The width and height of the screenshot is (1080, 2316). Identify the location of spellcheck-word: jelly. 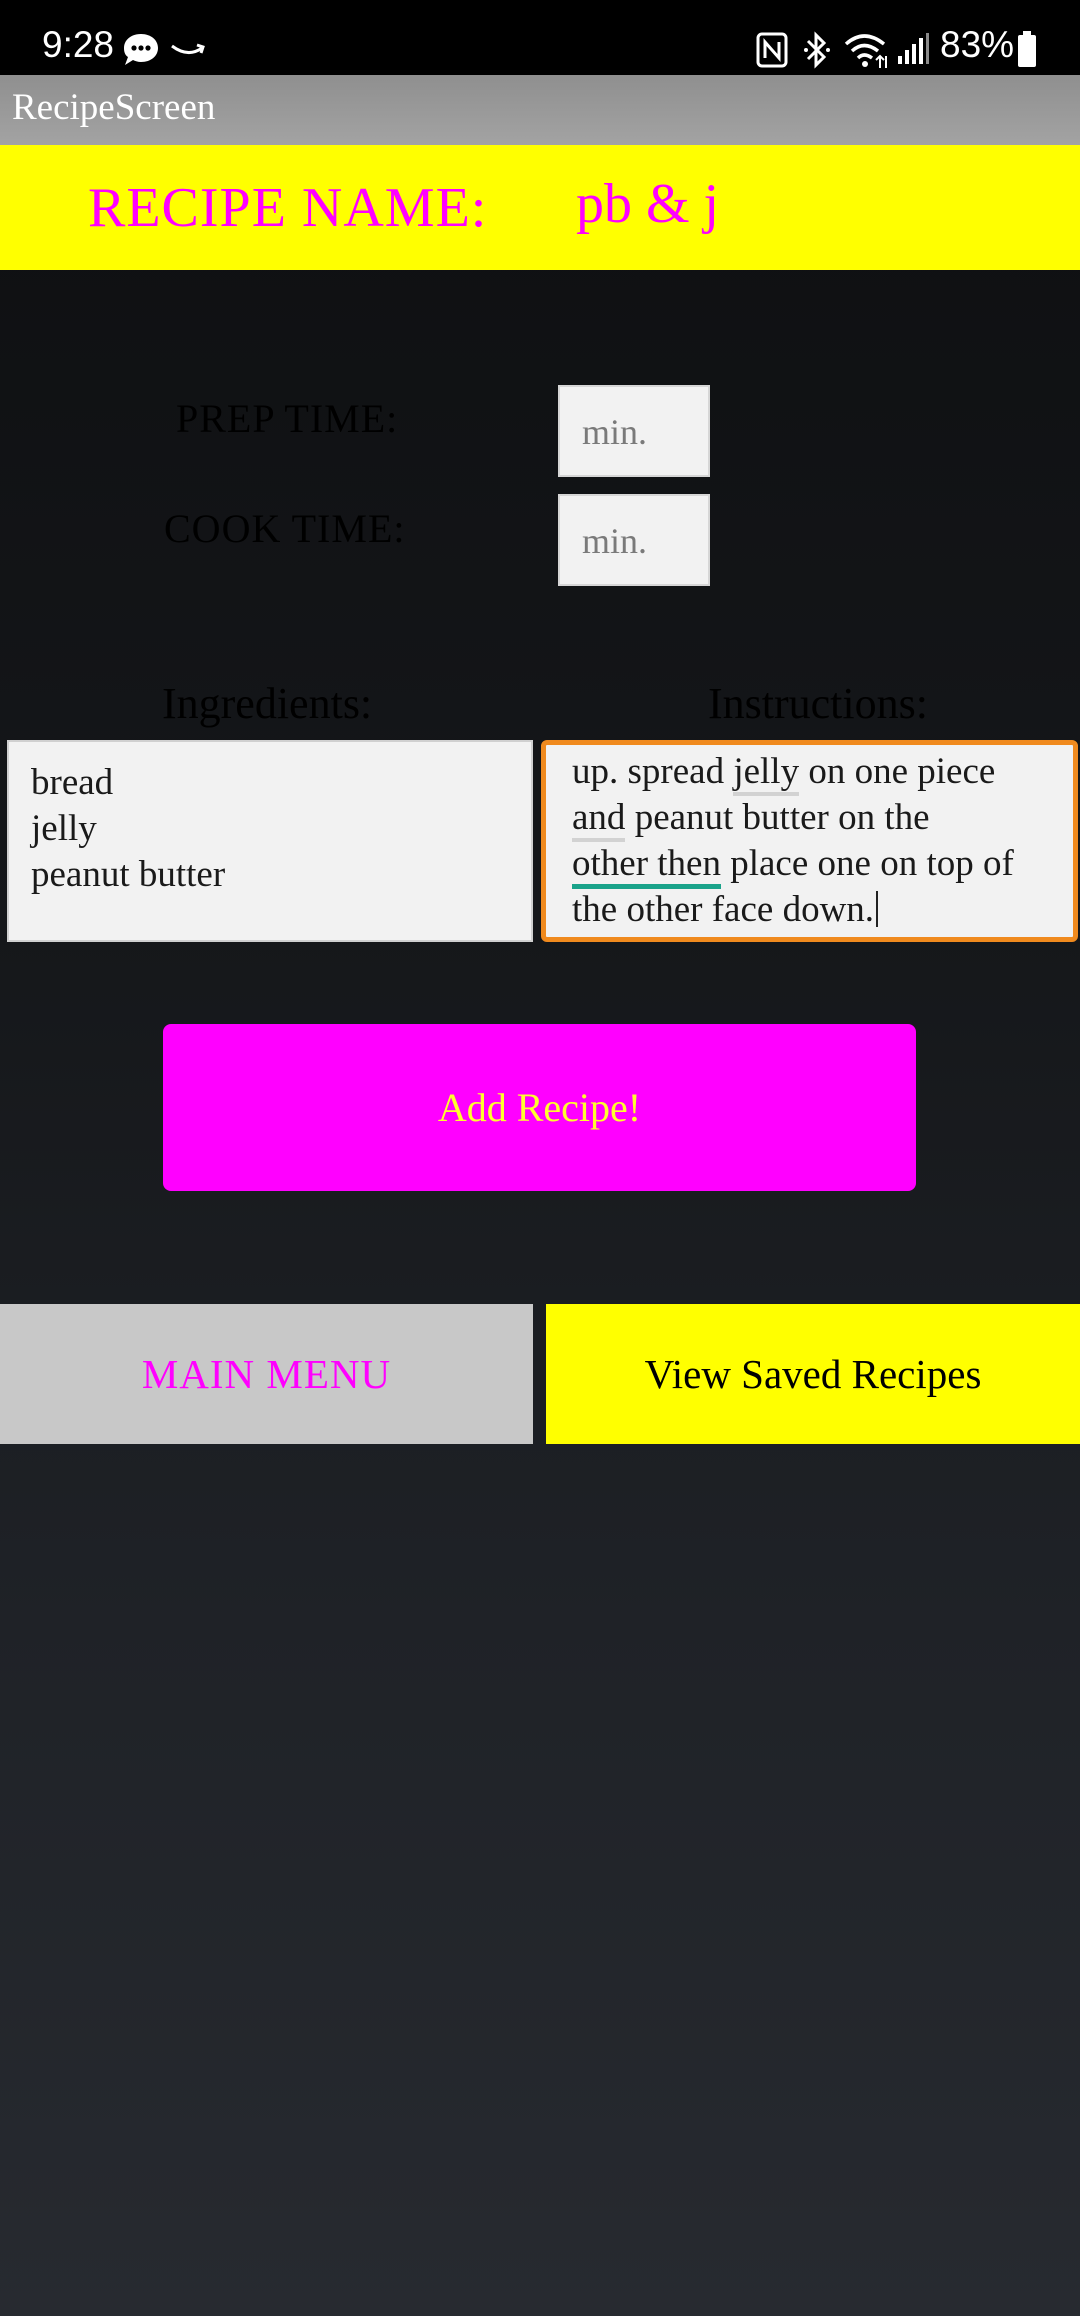
(766, 773).